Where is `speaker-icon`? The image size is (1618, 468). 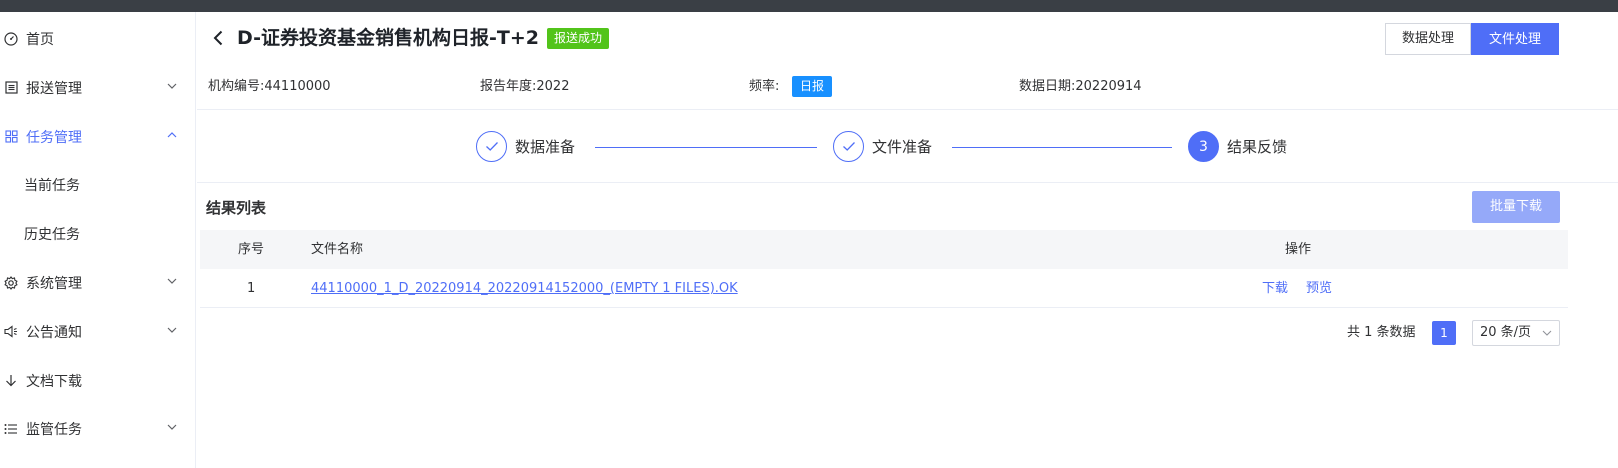 speaker-icon is located at coordinates (11, 332).